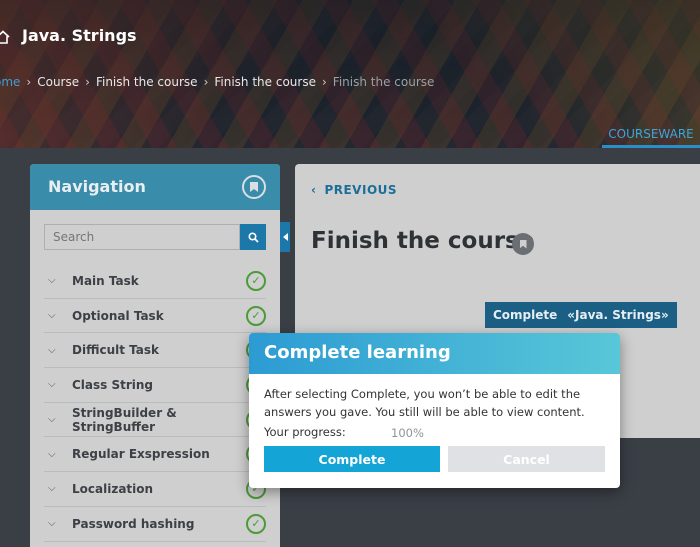 The width and height of the screenshot is (700, 547). Describe the element at coordinates (423, 241) in the screenshot. I see `unit-title: Finish the course` at that location.